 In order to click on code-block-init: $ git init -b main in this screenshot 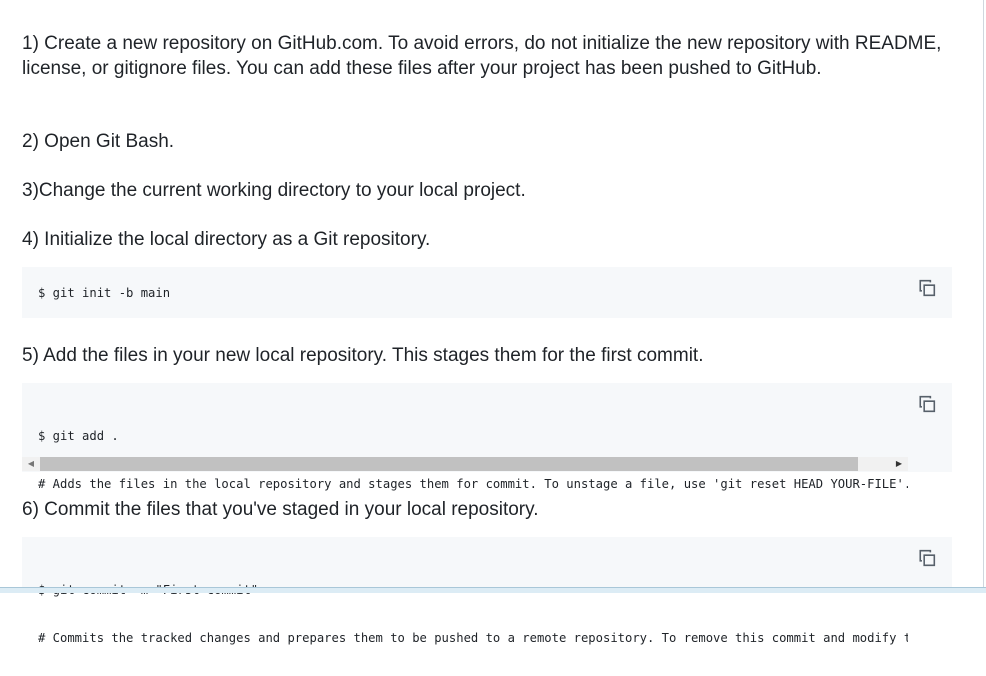, I will do `click(487, 292)`.